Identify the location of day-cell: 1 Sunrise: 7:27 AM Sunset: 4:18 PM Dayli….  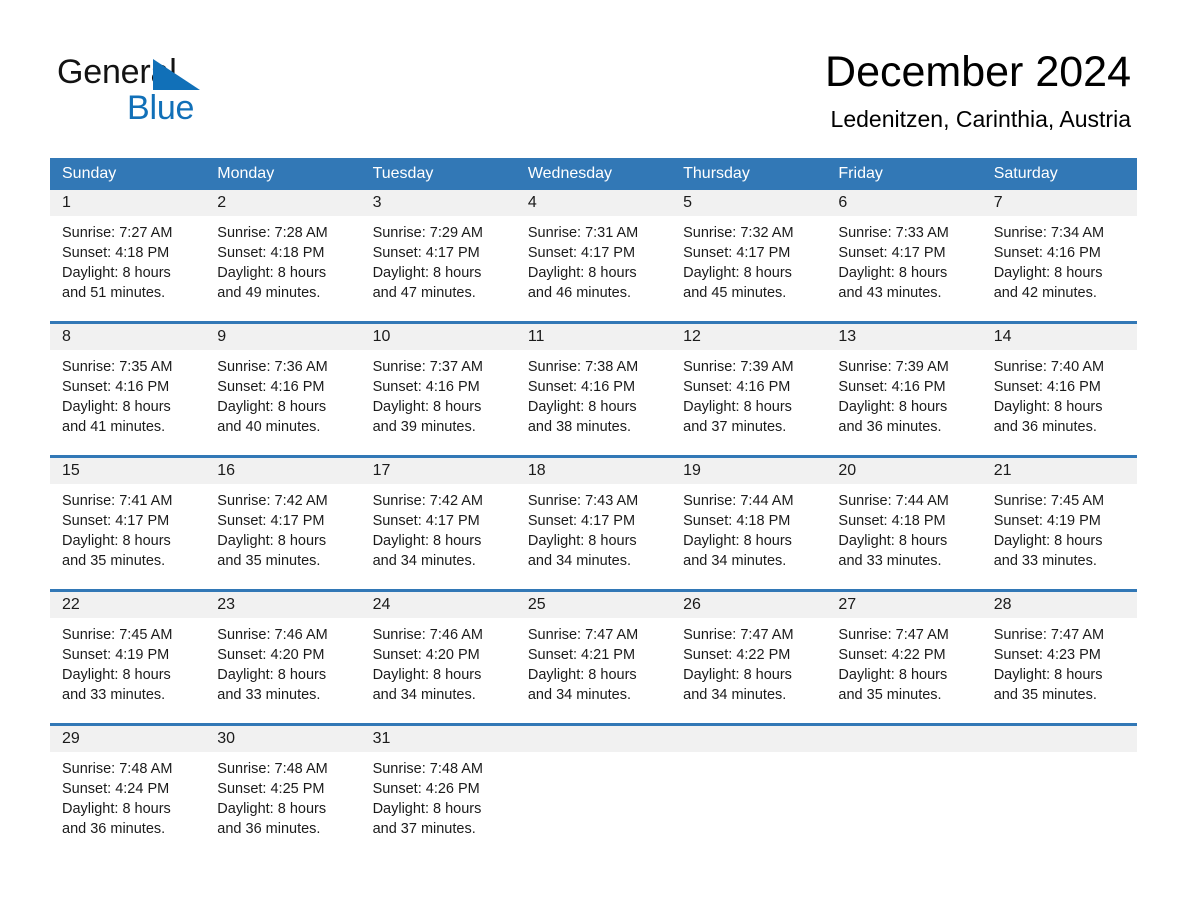
(128, 251).